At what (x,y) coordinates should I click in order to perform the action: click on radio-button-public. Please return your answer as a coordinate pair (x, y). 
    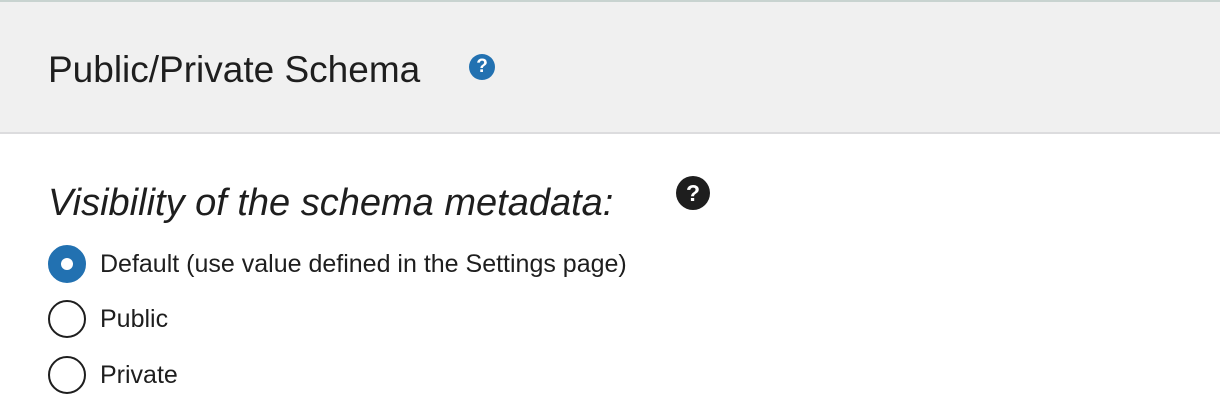
    Looking at the image, I should click on (67, 319).